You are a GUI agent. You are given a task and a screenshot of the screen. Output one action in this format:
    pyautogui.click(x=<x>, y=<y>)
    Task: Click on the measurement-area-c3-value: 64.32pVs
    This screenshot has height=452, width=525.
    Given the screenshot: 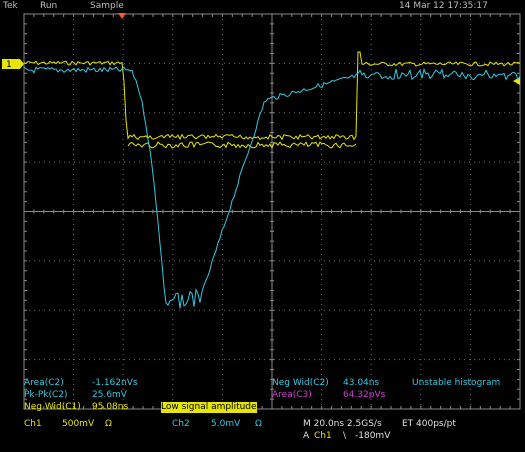 What is the action you would take?
    pyautogui.click(x=364, y=395)
    